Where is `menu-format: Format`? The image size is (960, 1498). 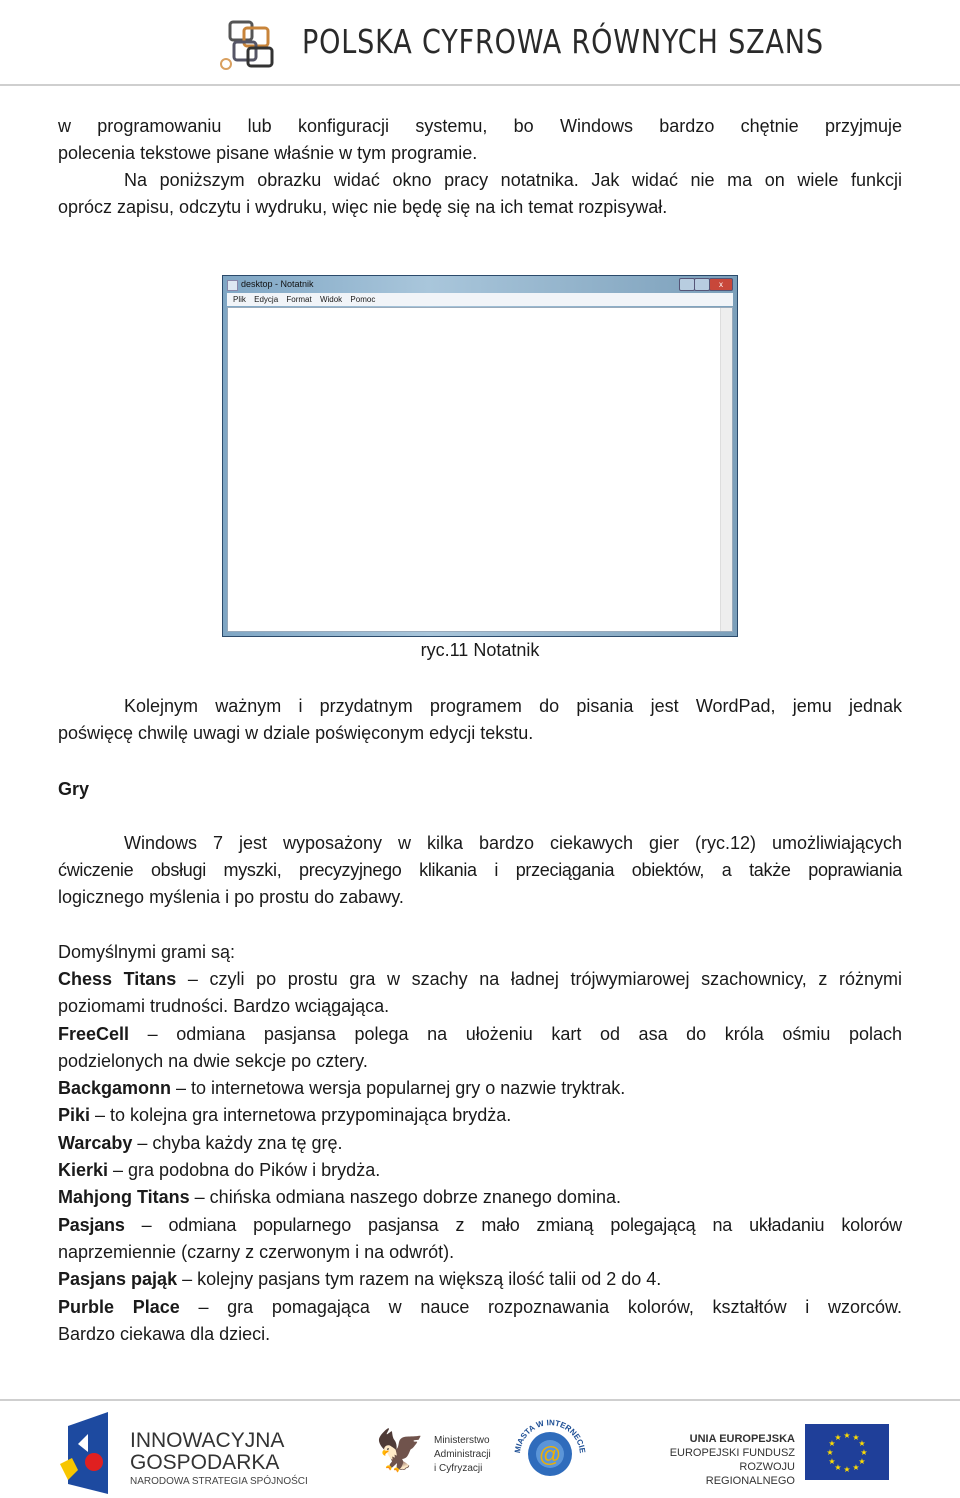
menu-format: Format is located at coordinates (299, 299).